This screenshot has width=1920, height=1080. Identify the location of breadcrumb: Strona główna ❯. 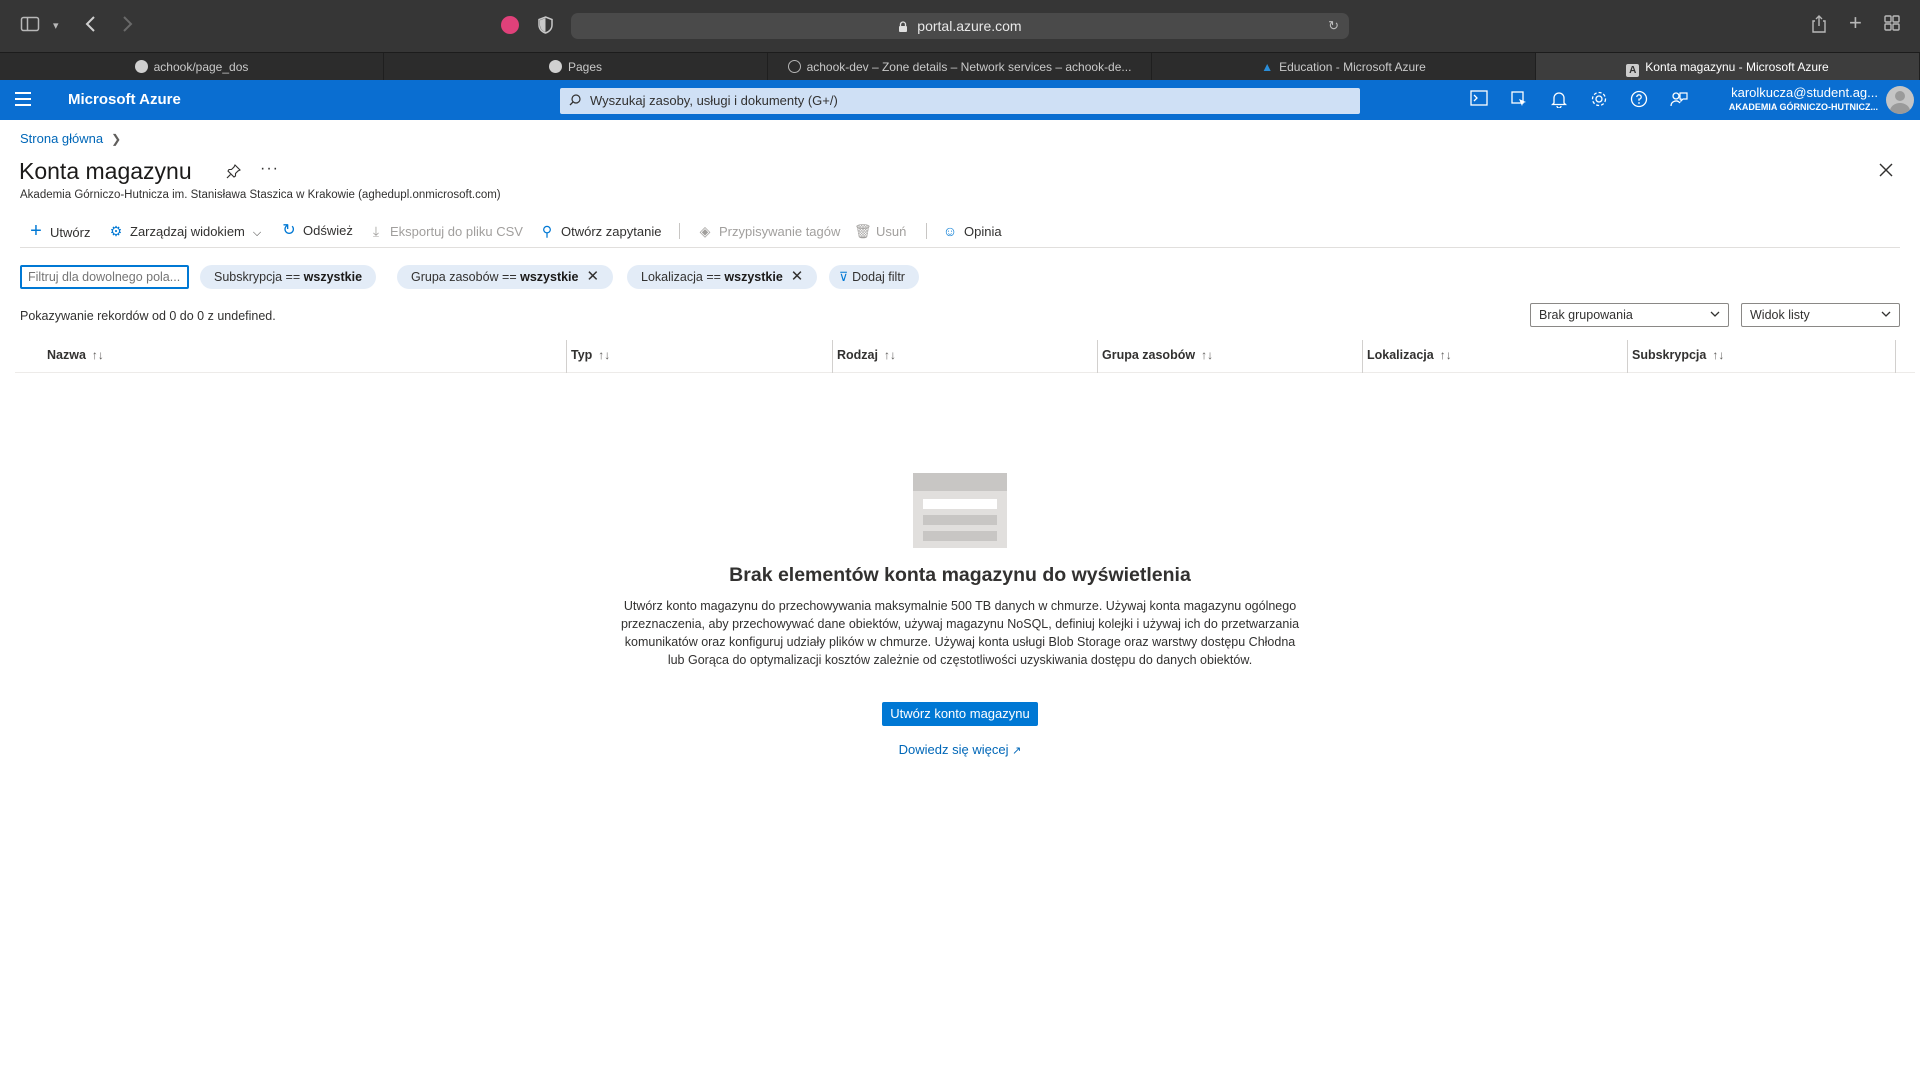
(70, 138).